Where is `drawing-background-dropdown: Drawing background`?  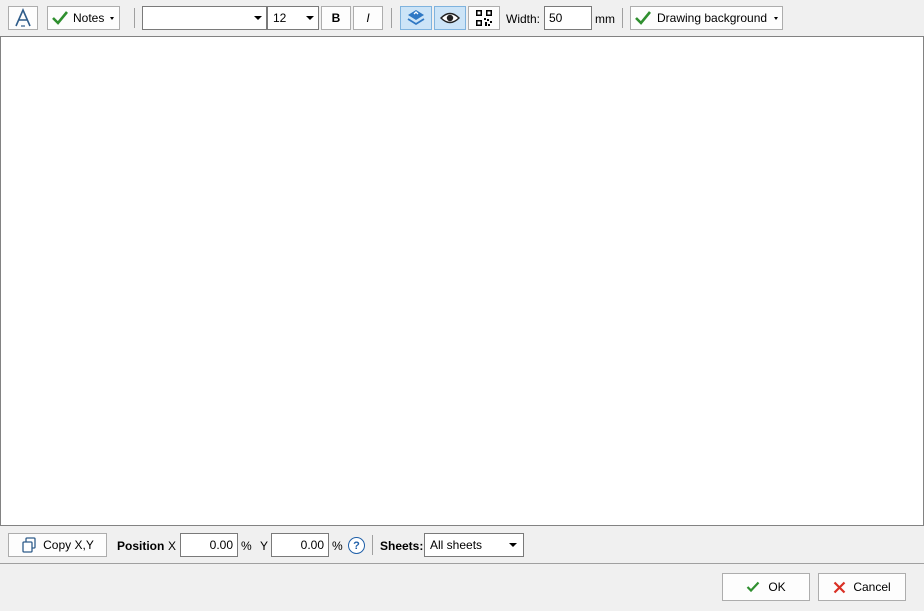
drawing-background-dropdown: Drawing background is located at coordinates (706, 18).